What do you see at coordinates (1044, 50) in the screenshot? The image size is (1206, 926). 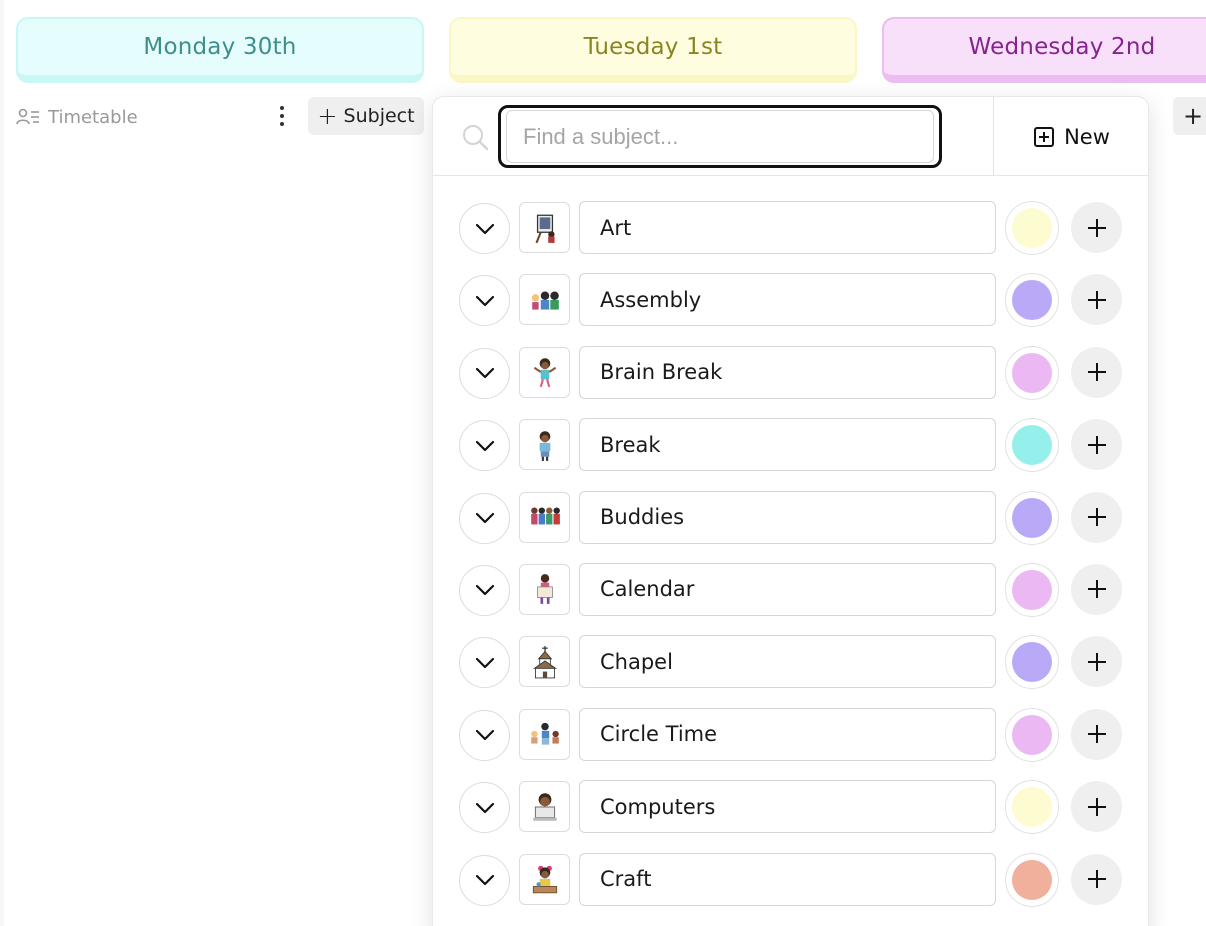 I see `day-header-wednesday: Wednesday 2nd` at bounding box center [1044, 50].